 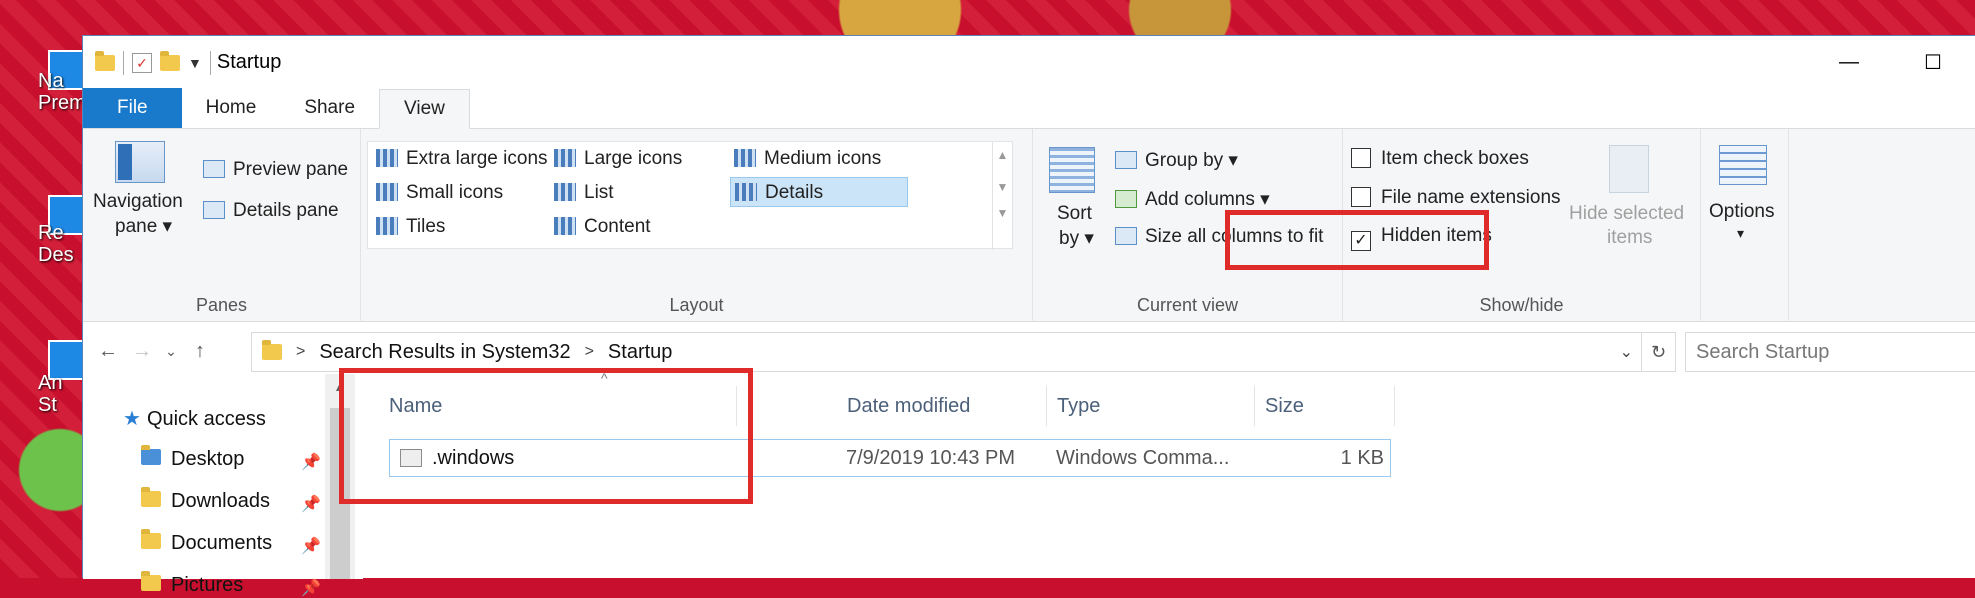 I want to click on expand-gallery-icon: ▼, so click(x=1002, y=213).